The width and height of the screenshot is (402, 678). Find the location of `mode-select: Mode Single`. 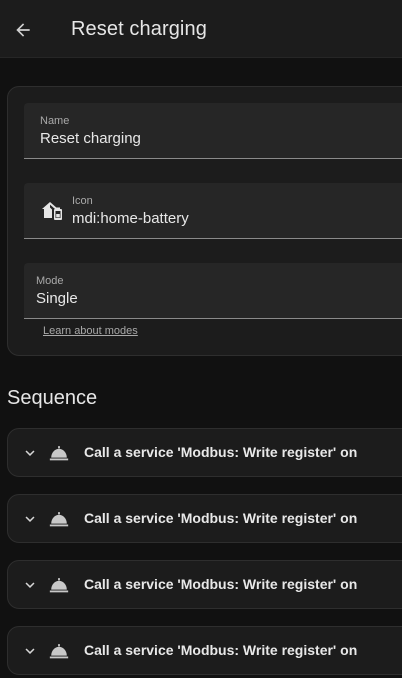

mode-select: Mode Single is located at coordinates (213, 291).